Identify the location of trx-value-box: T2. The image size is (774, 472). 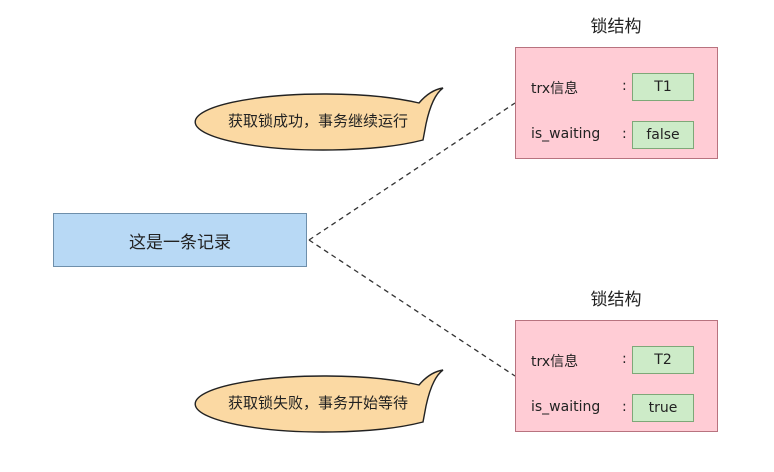
(663, 360).